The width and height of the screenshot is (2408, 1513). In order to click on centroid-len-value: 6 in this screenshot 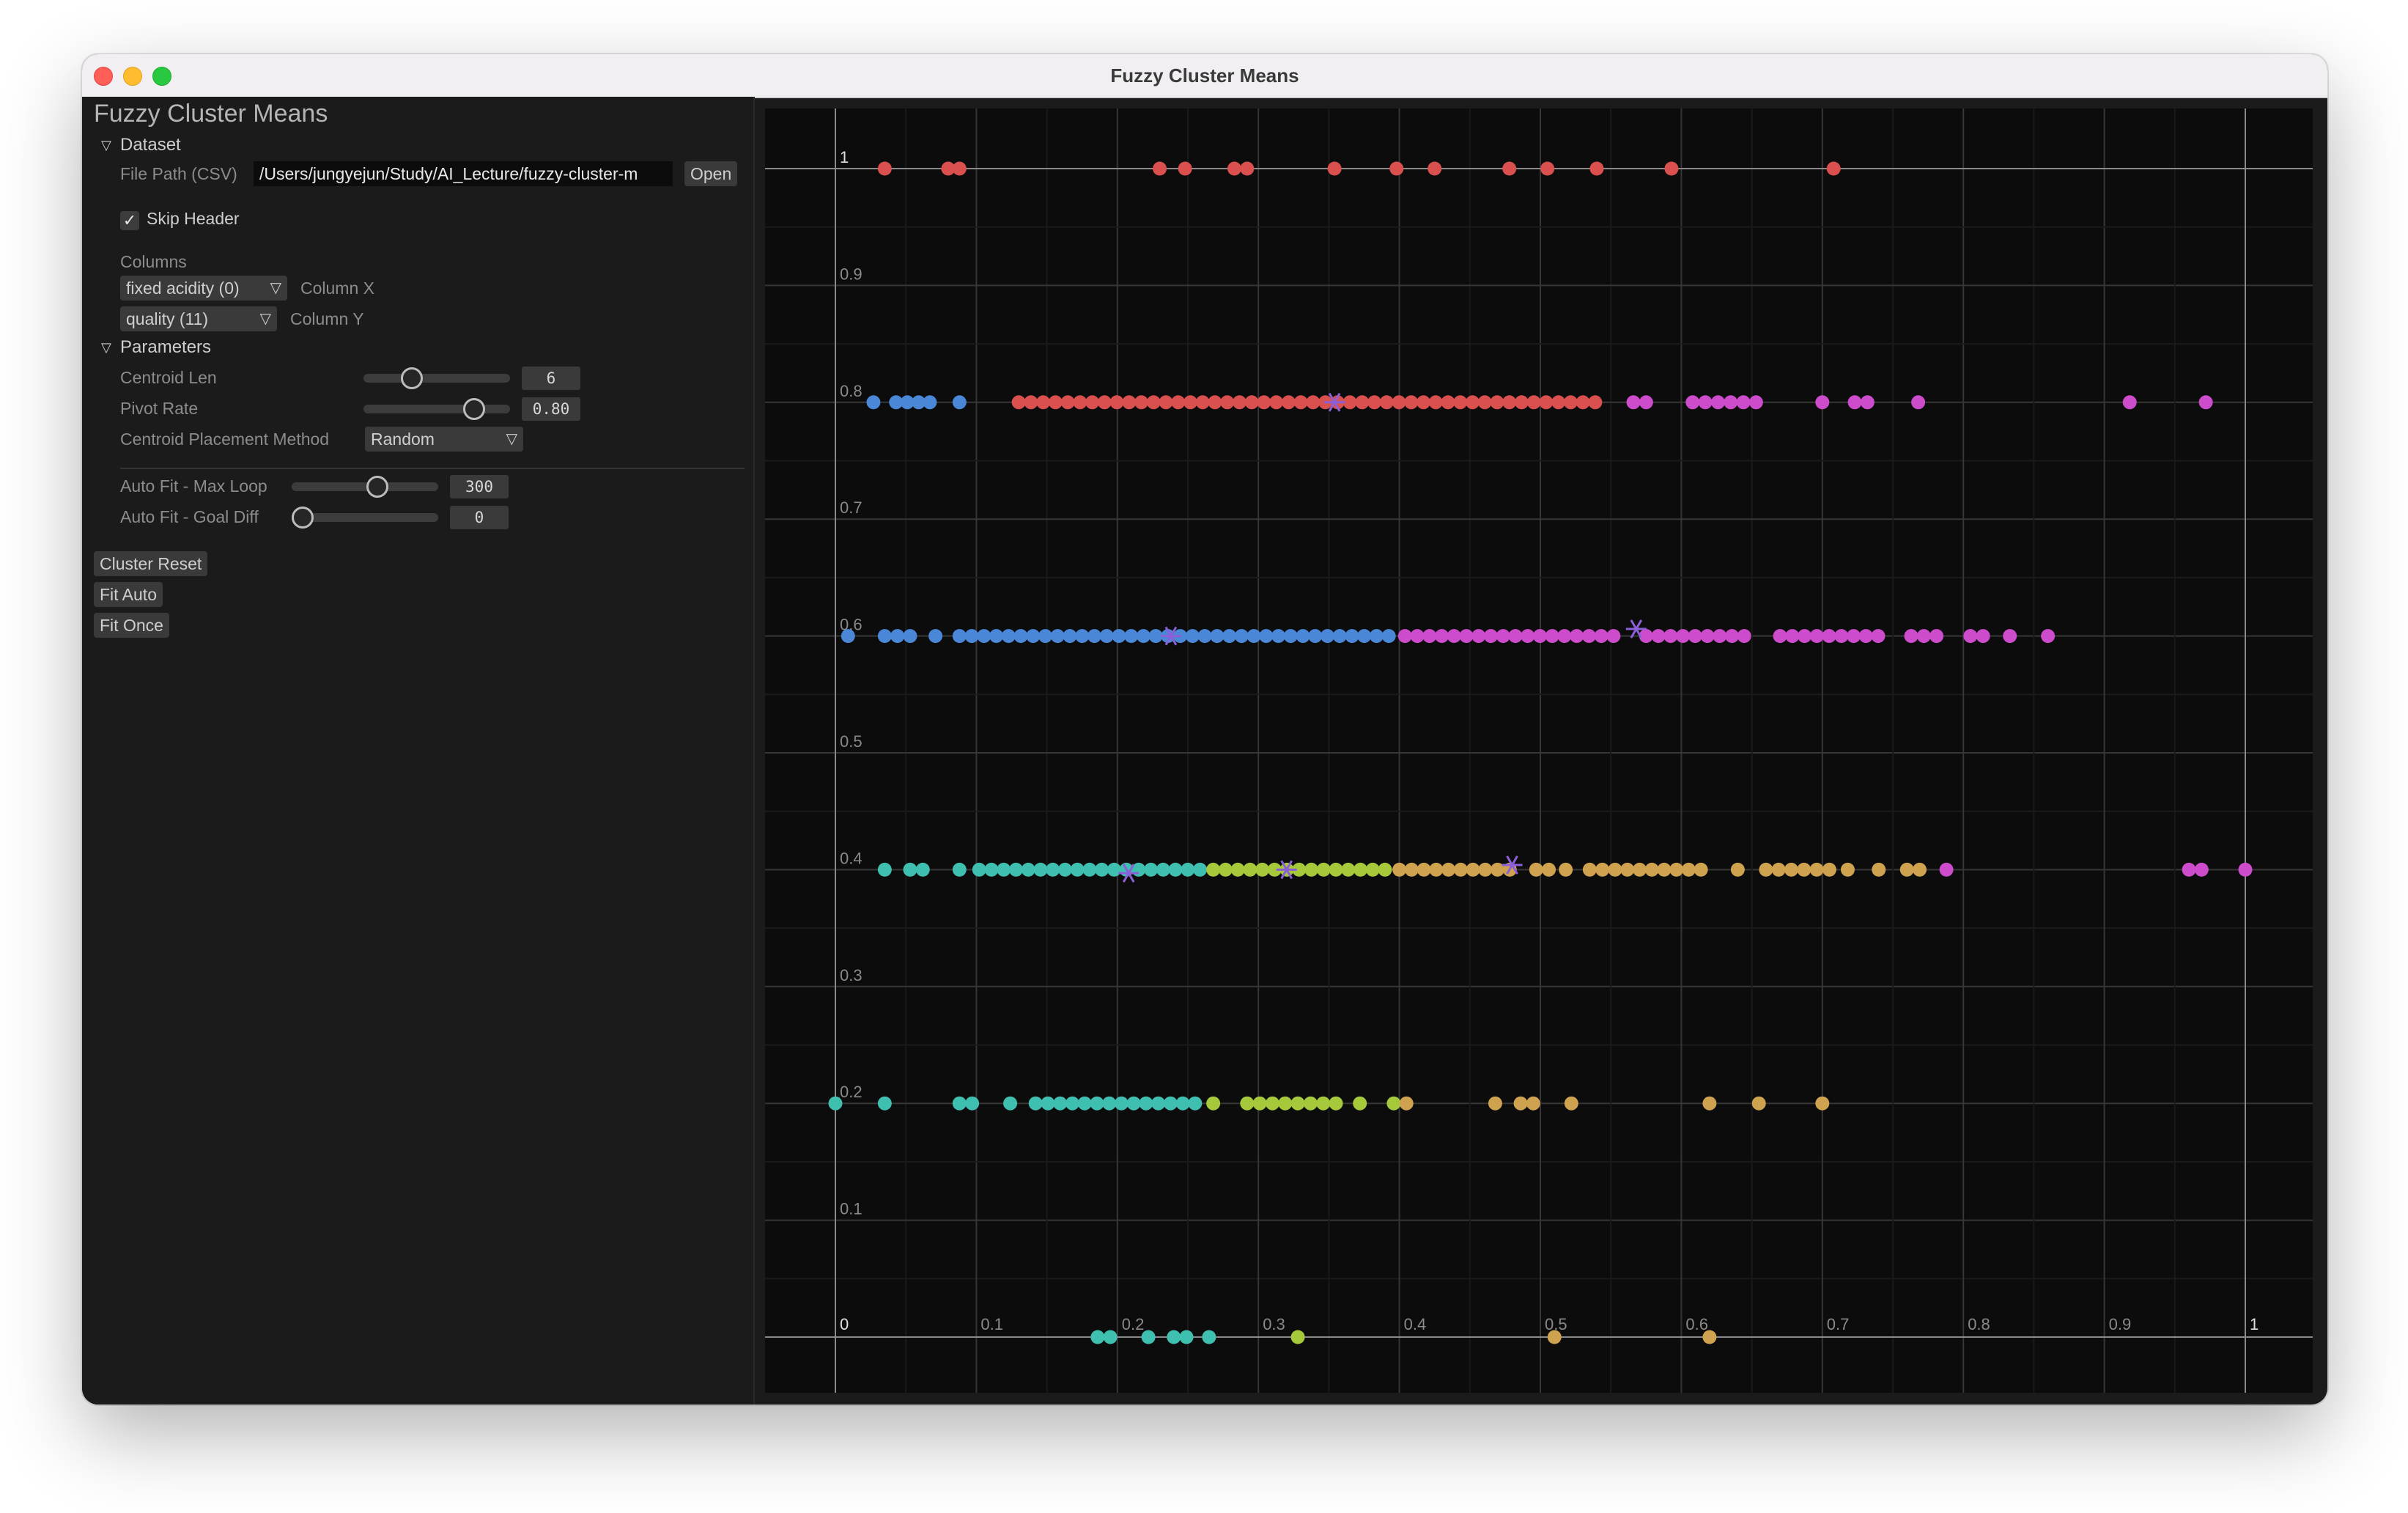, I will do `click(551, 378)`.